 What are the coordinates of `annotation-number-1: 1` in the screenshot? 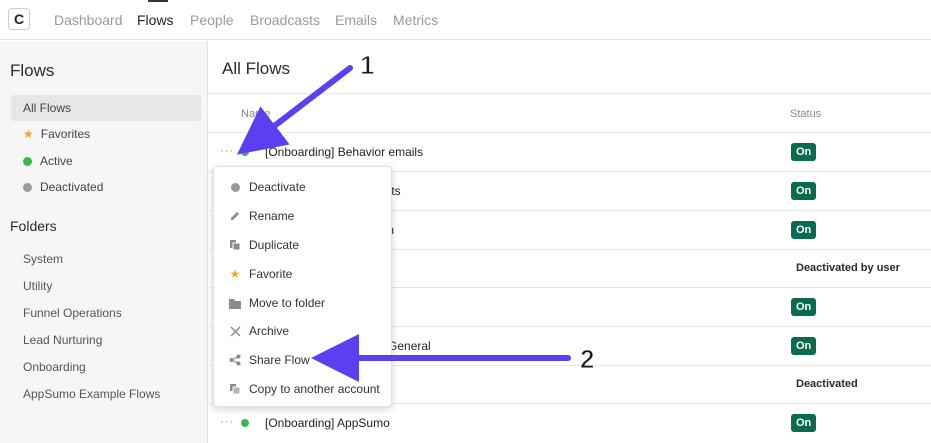 It's located at (367, 65).